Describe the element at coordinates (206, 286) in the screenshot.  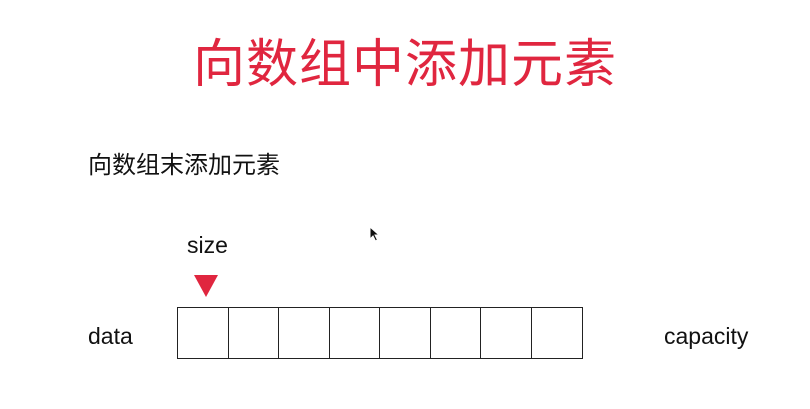
I see `down-triangle-icon` at that location.